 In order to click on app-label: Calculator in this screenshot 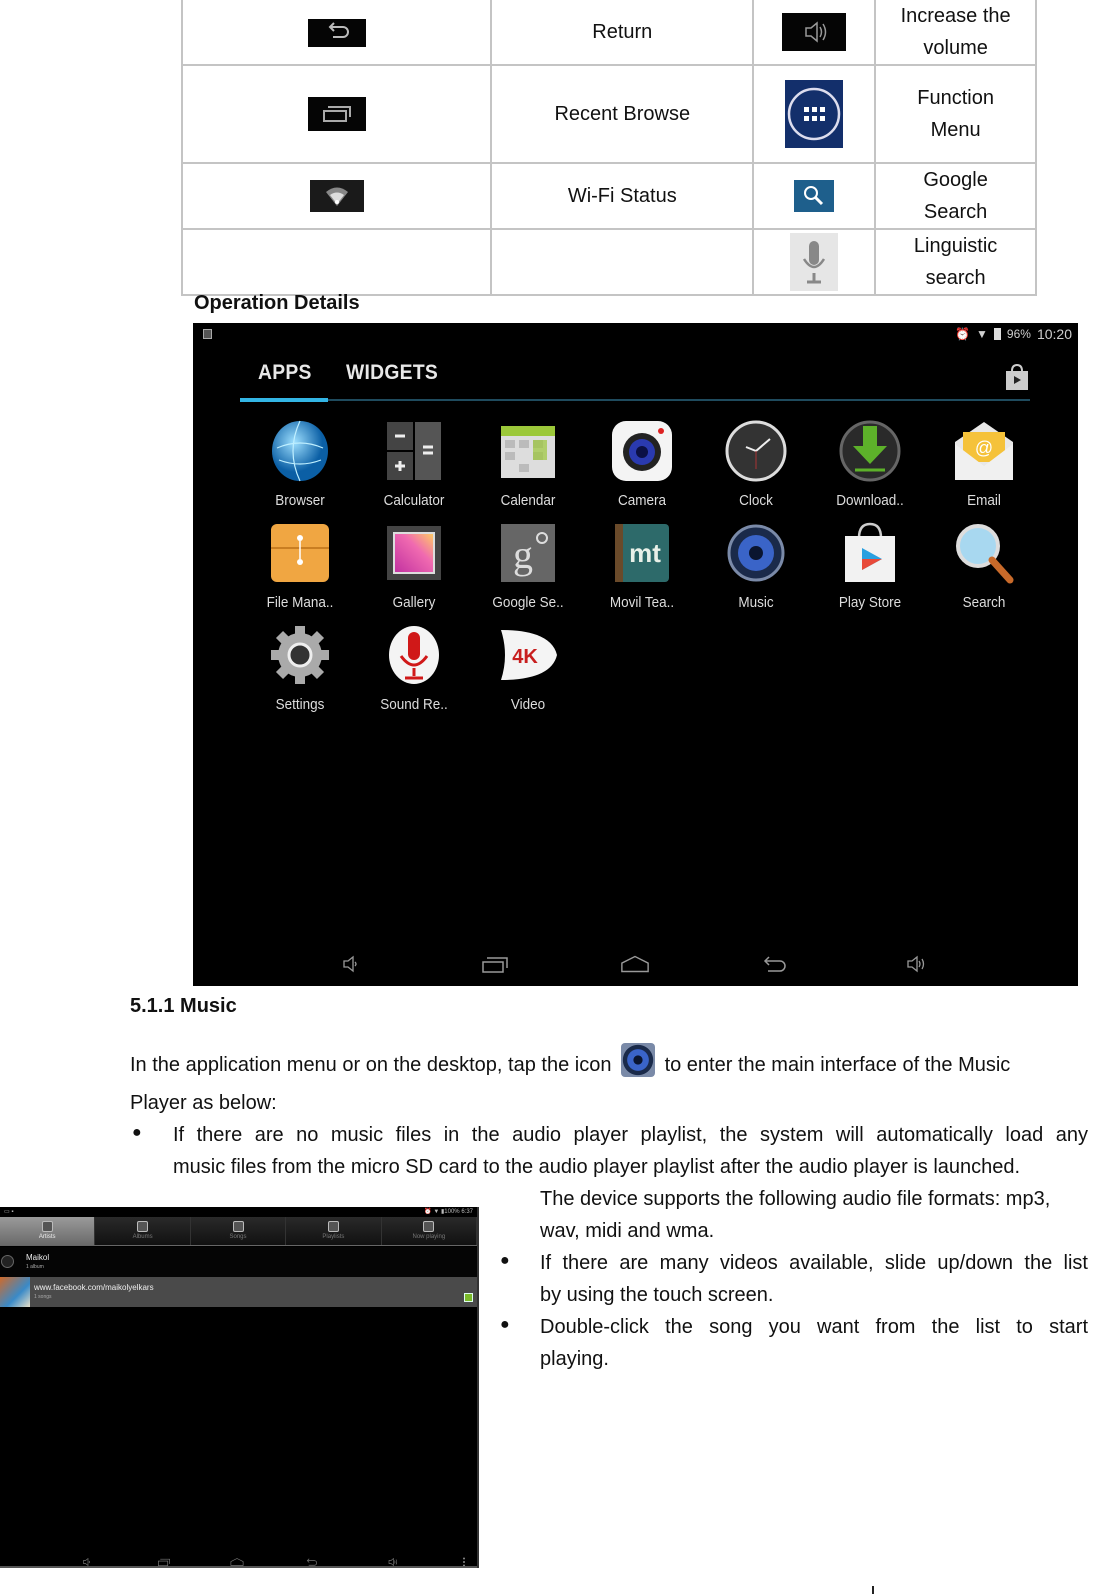, I will do `click(414, 500)`.